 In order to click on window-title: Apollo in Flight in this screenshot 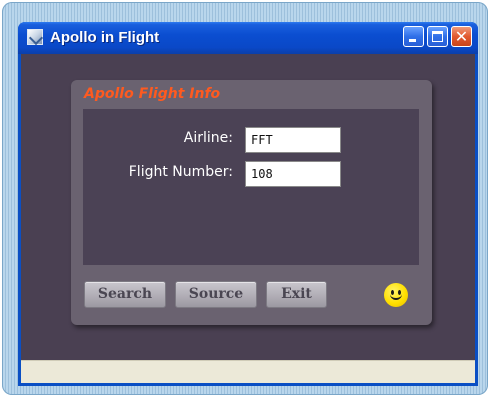, I will do `click(105, 37)`.